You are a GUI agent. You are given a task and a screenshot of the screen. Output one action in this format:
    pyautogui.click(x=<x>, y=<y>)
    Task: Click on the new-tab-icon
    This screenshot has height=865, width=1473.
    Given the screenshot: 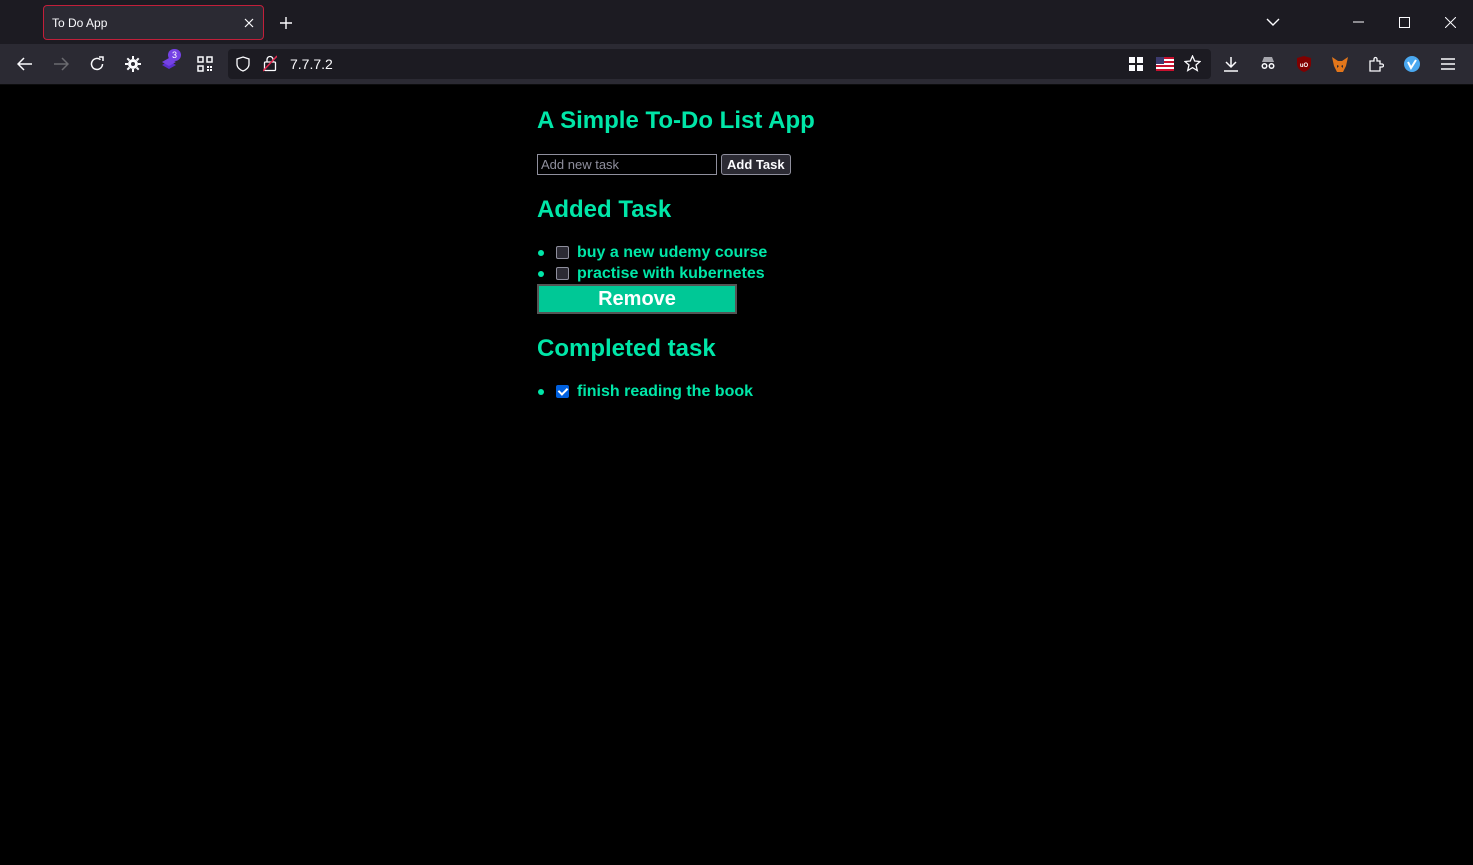 What is the action you would take?
    pyautogui.click(x=286, y=23)
    